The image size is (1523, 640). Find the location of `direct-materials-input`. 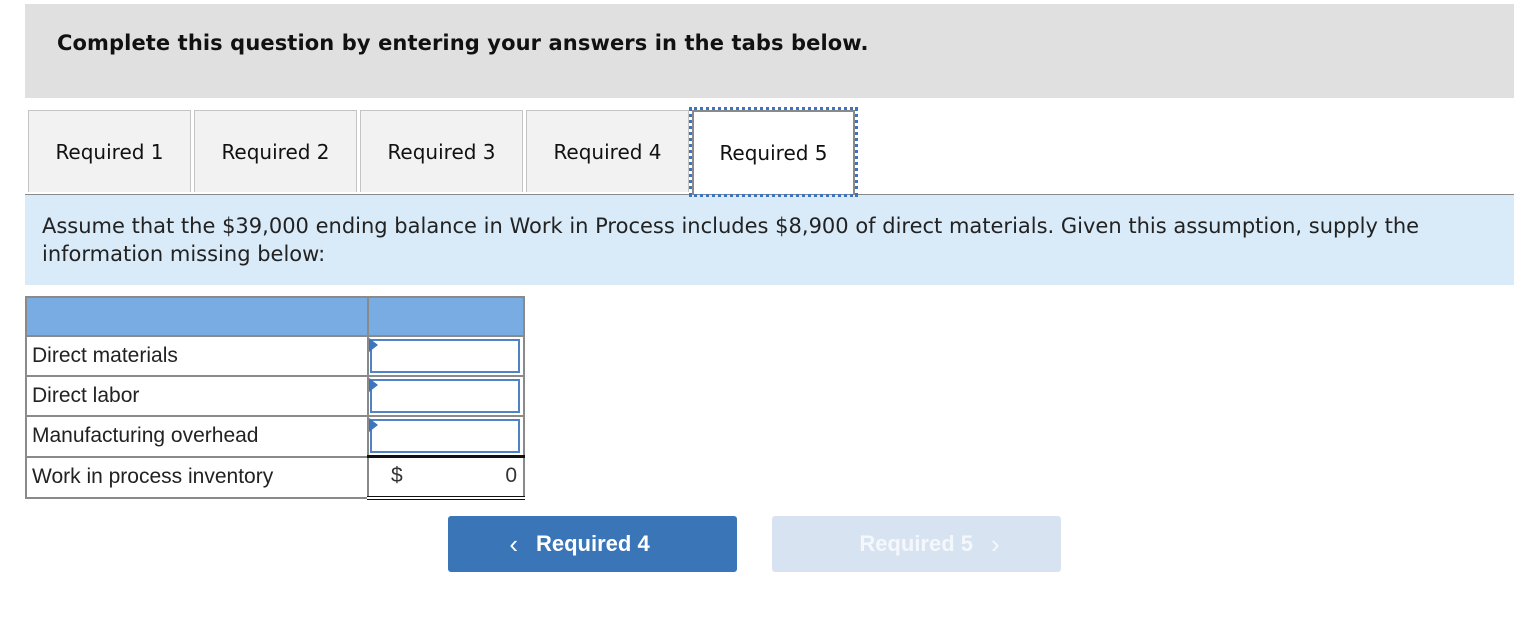

direct-materials-input is located at coordinates (445, 356).